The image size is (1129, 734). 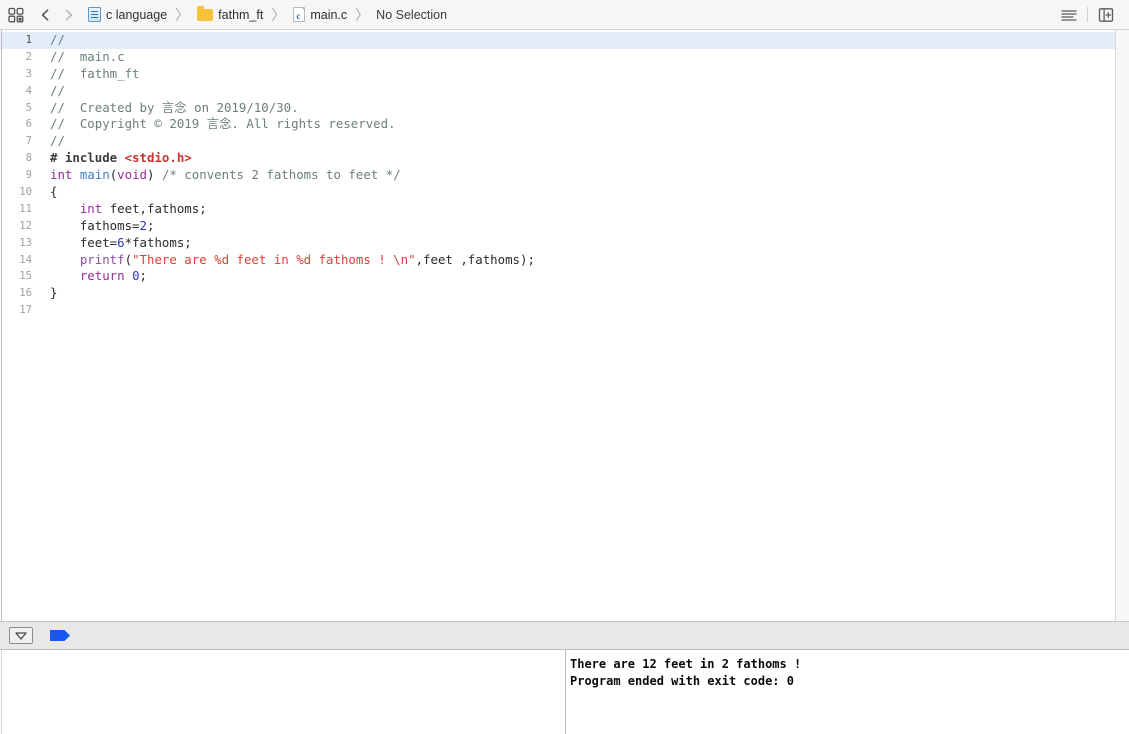 I want to click on code-line: 11 int feet,fathoms;, so click(x=557, y=209).